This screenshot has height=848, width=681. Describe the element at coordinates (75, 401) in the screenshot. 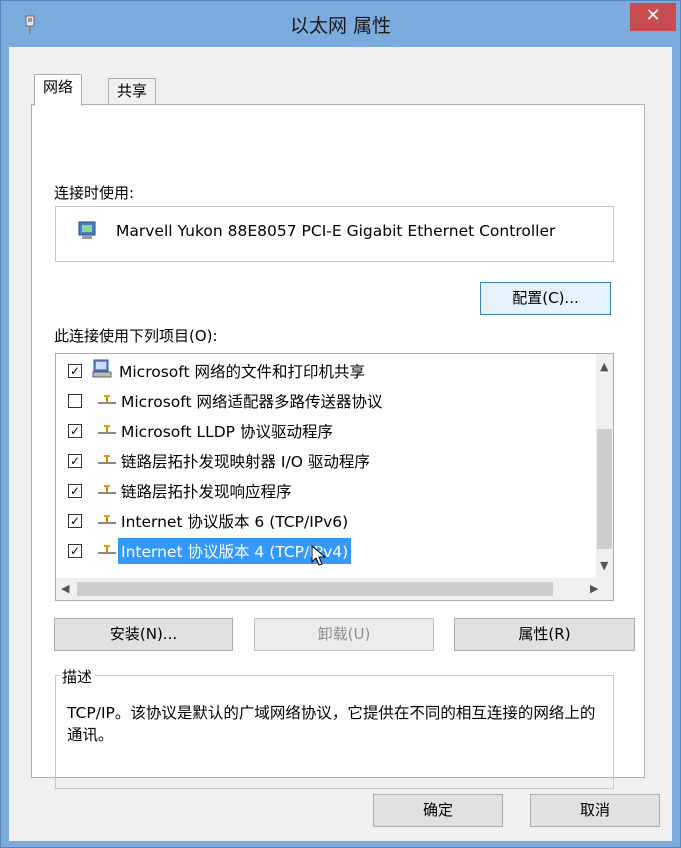

I see `item-checkbox` at that location.